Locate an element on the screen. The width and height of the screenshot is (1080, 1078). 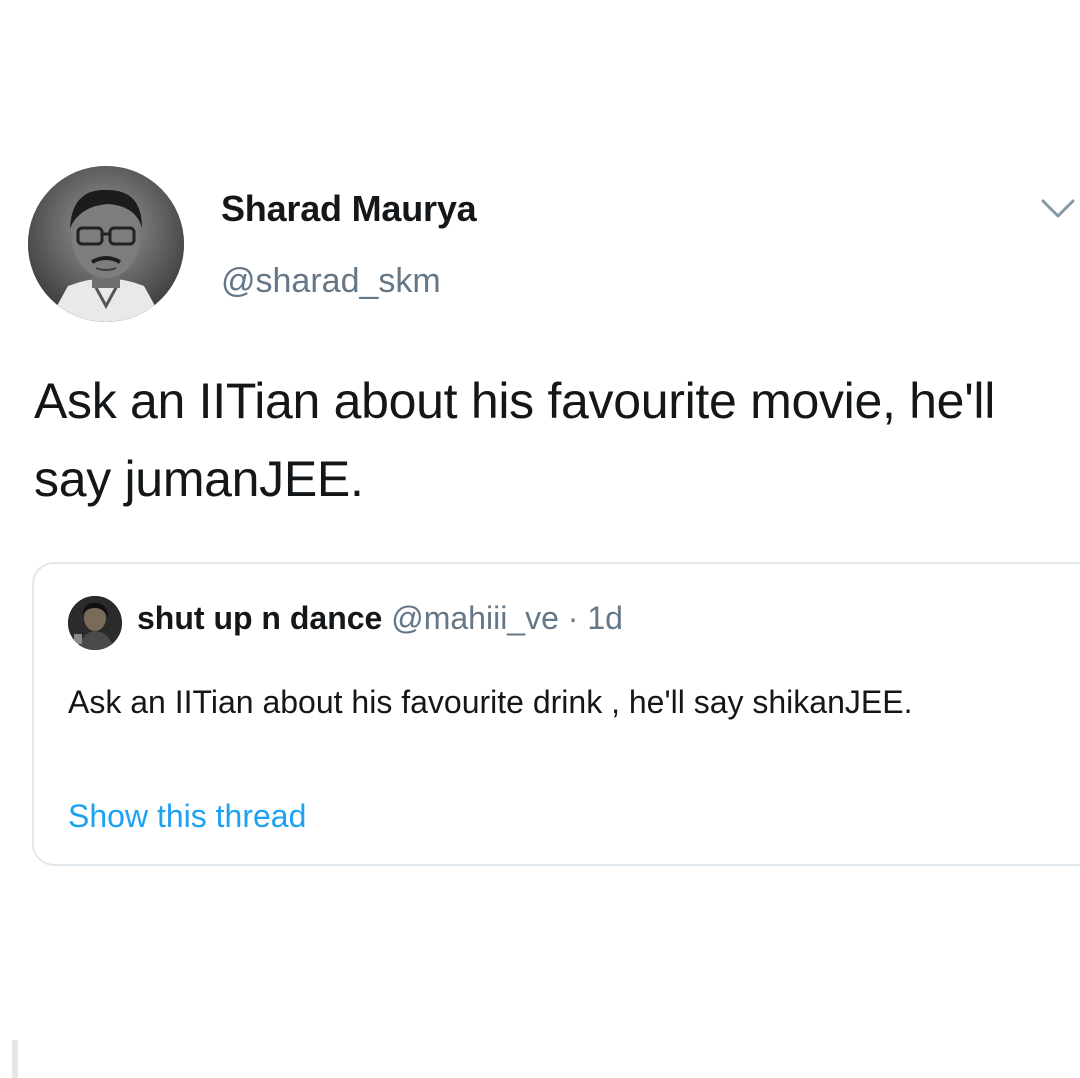
chevron-down-icon is located at coordinates (1058, 209).